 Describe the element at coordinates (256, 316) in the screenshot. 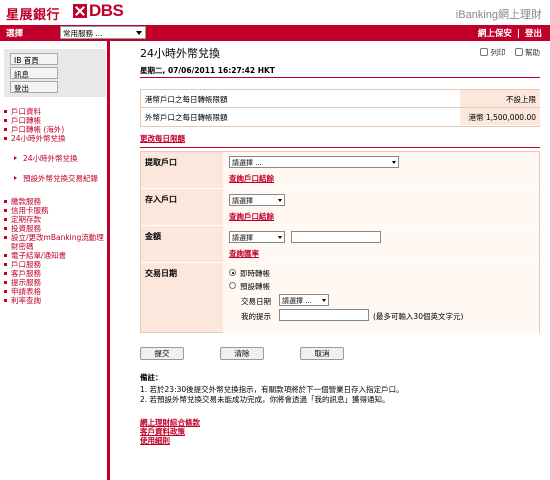

I see `reminder-label: 我的提示` at that location.